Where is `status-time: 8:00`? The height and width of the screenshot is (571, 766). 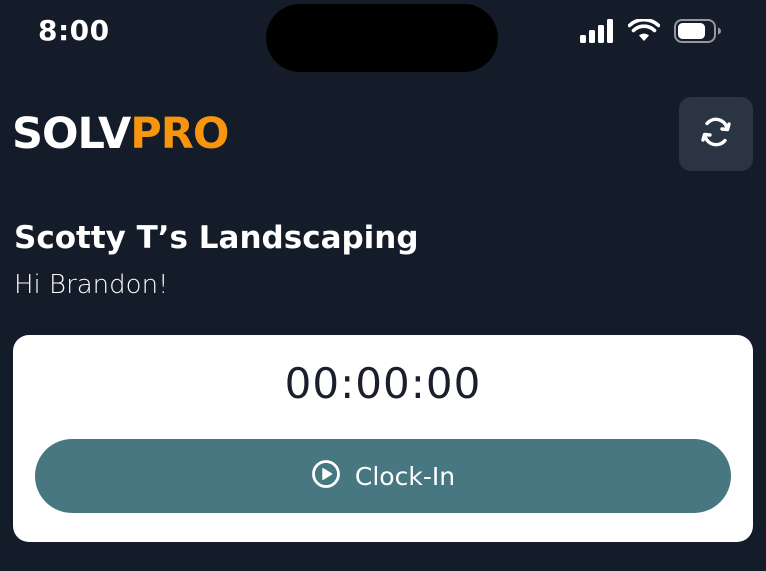
status-time: 8:00 is located at coordinates (74, 30).